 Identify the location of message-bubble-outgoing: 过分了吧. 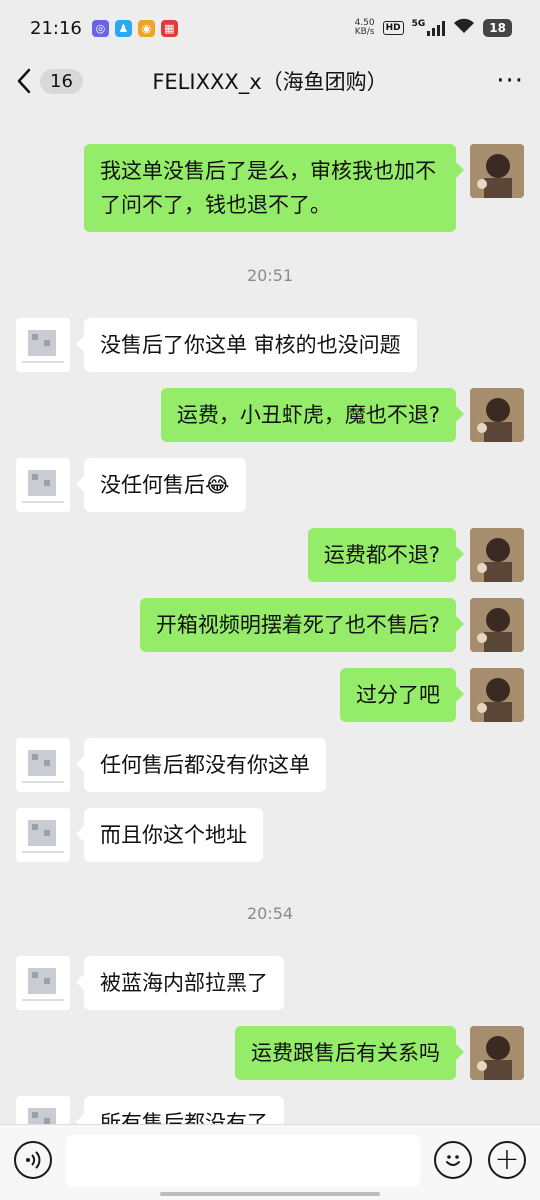
(402, 695).